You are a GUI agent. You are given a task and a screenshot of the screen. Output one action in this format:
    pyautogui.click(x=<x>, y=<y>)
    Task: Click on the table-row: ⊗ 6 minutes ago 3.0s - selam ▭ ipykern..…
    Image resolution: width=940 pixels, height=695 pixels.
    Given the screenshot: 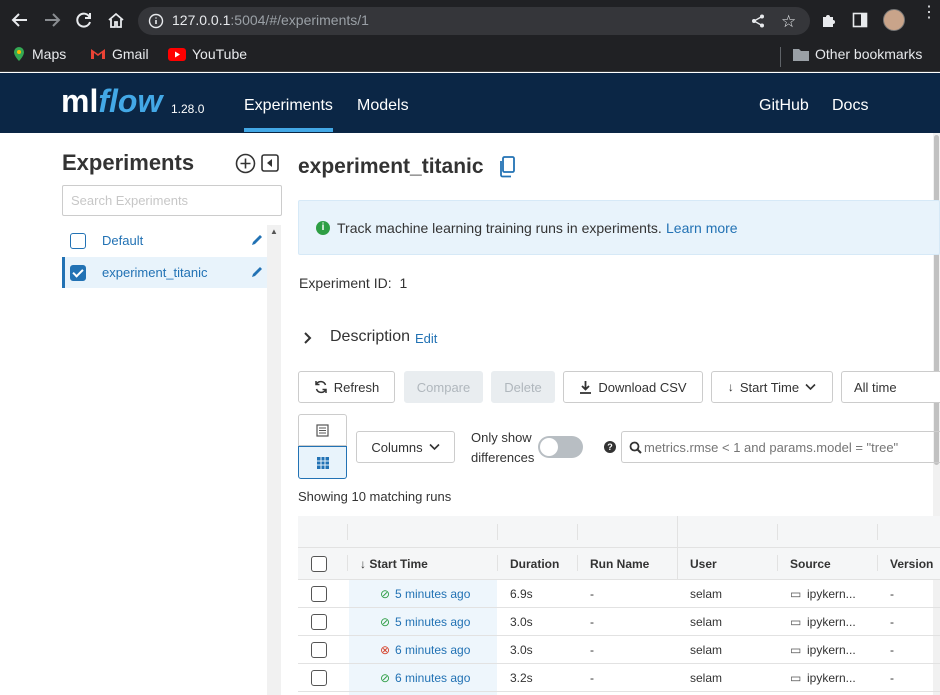 What is the action you would take?
    pyautogui.click(x=619, y=650)
    